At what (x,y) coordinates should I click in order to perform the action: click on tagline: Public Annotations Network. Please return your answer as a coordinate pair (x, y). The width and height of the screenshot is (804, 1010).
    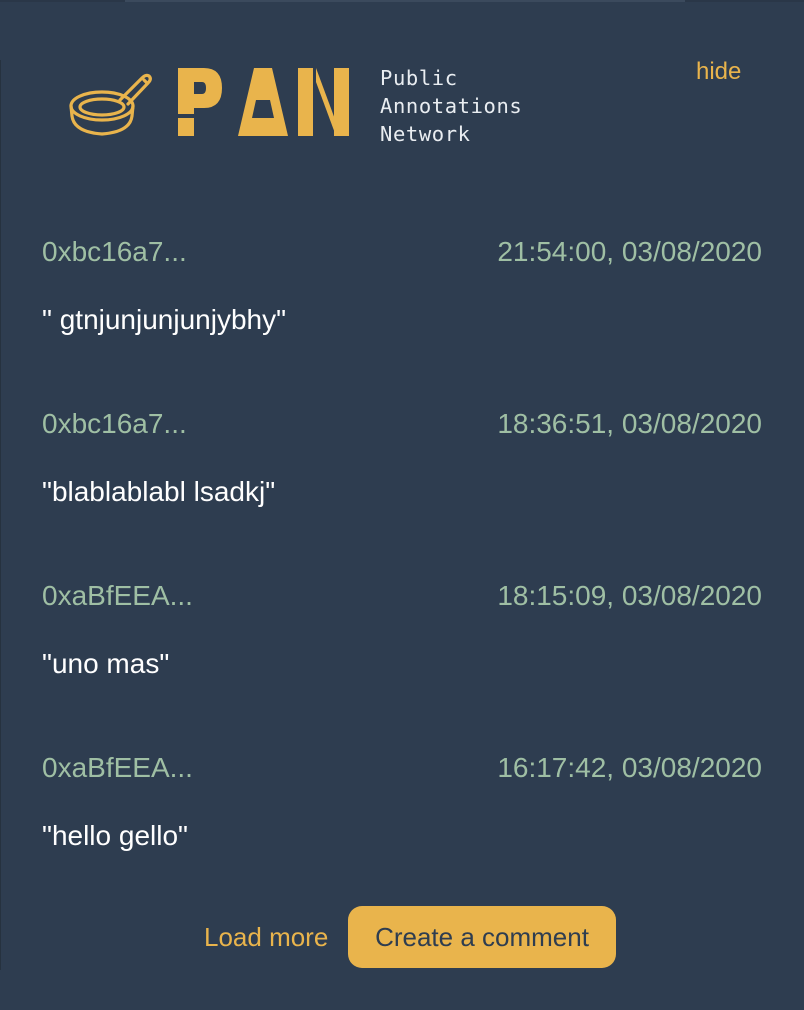
    Looking at the image, I should click on (451, 106).